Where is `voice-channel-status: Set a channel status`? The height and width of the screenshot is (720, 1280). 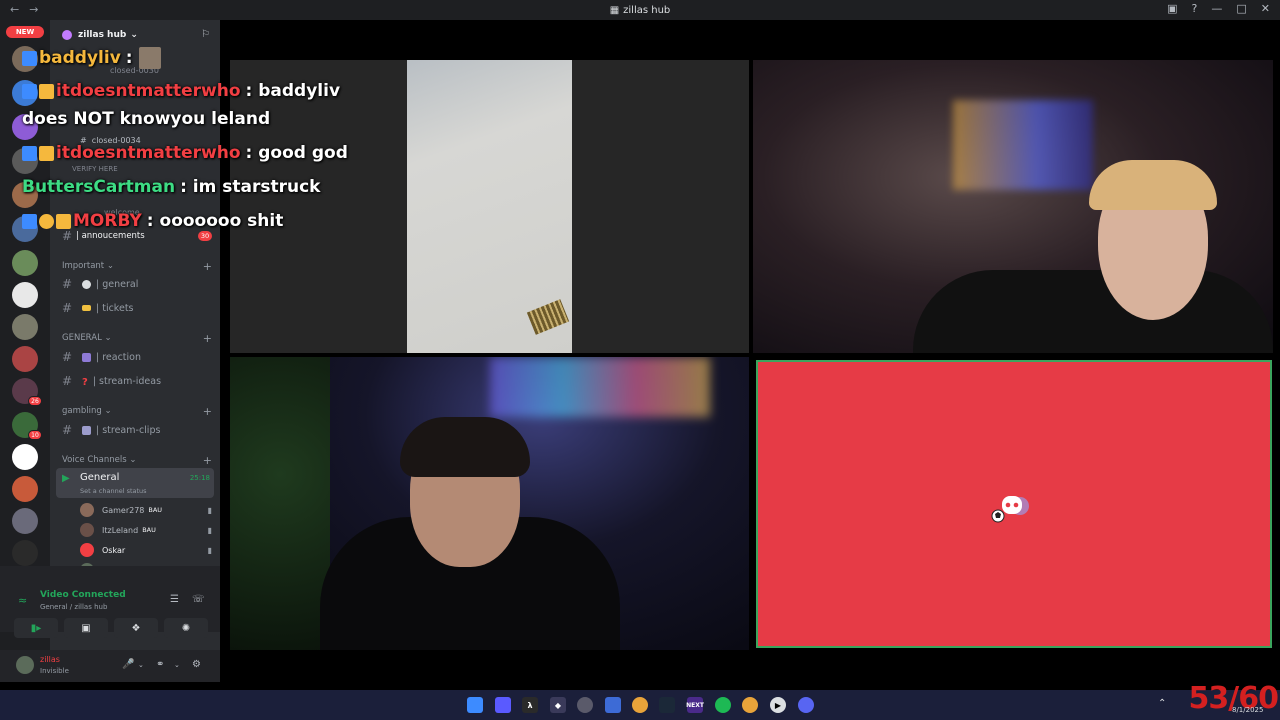 voice-channel-status: Set a channel status is located at coordinates (113, 491).